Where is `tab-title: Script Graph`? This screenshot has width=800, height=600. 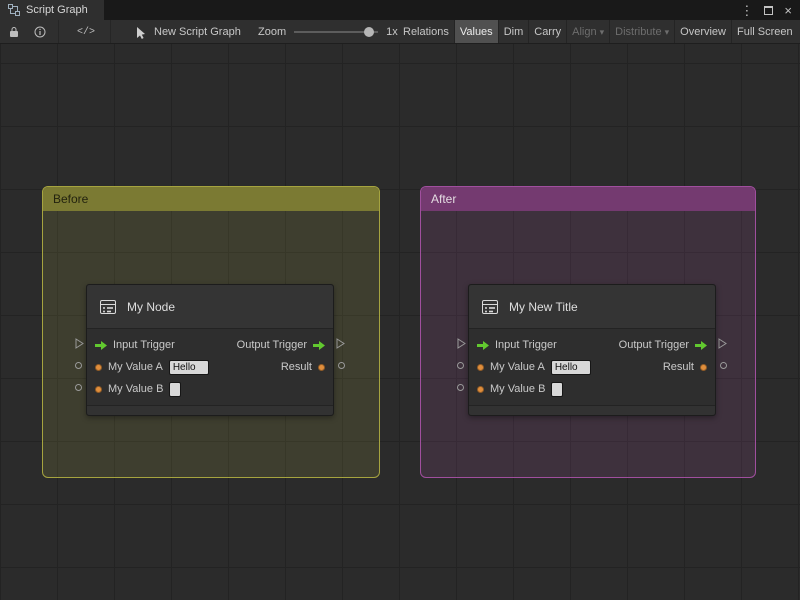
tab-title: Script Graph is located at coordinates (57, 10).